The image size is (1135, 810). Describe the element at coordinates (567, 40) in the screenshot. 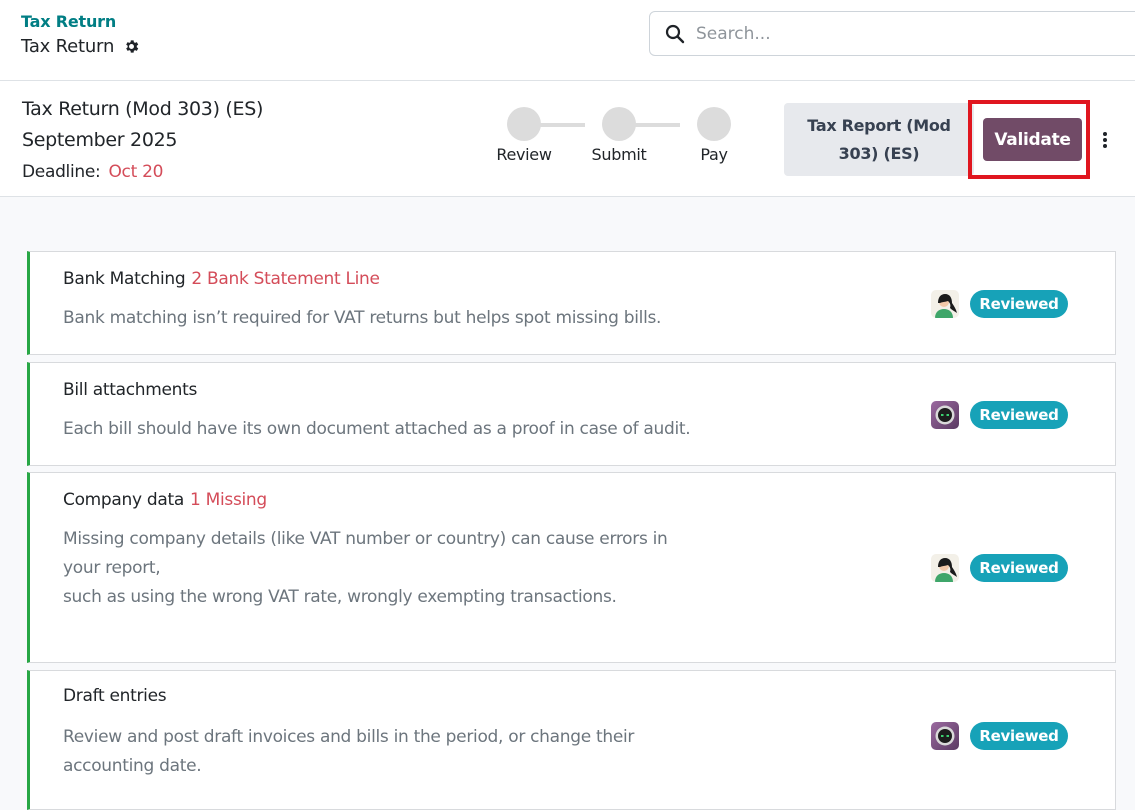

I see `top-header: Tax Return Tax Return` at that location.